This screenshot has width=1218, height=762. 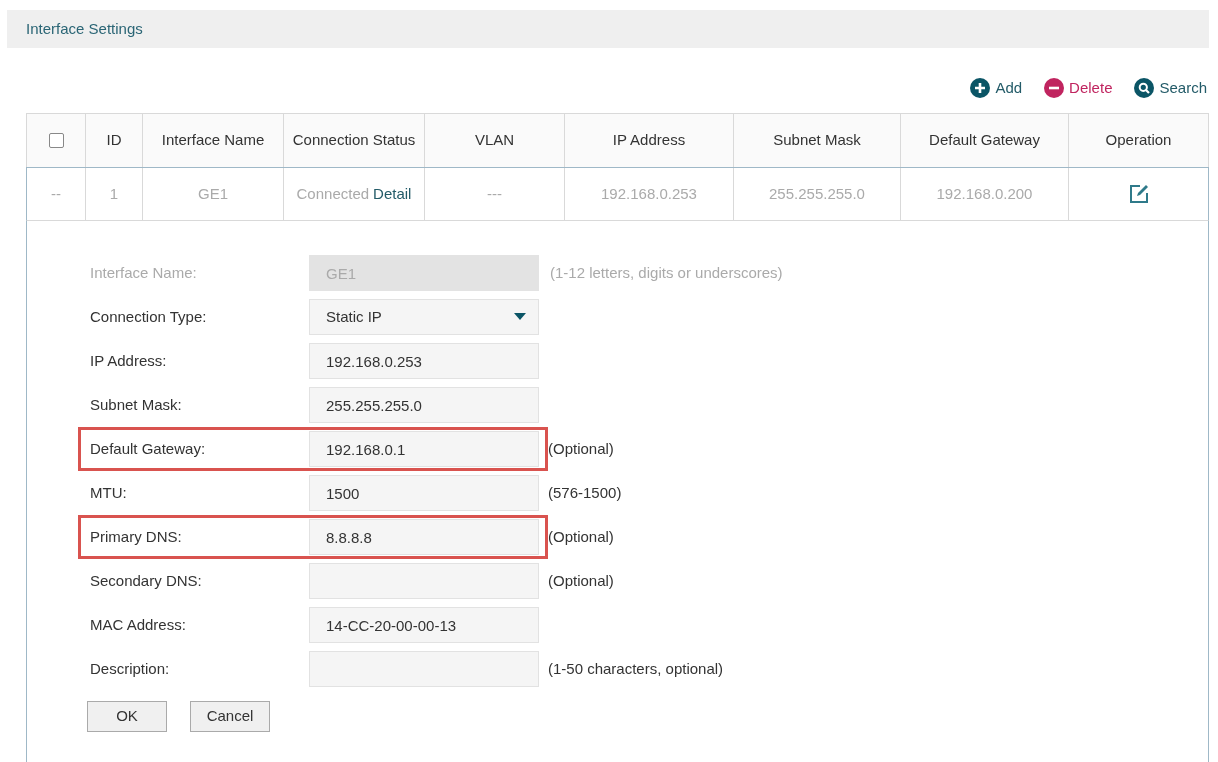 What do you see at coordinates (424, 361) in the screenshot?
I see `input-field: 192.168.0.253` at bounding box center [424, 361].